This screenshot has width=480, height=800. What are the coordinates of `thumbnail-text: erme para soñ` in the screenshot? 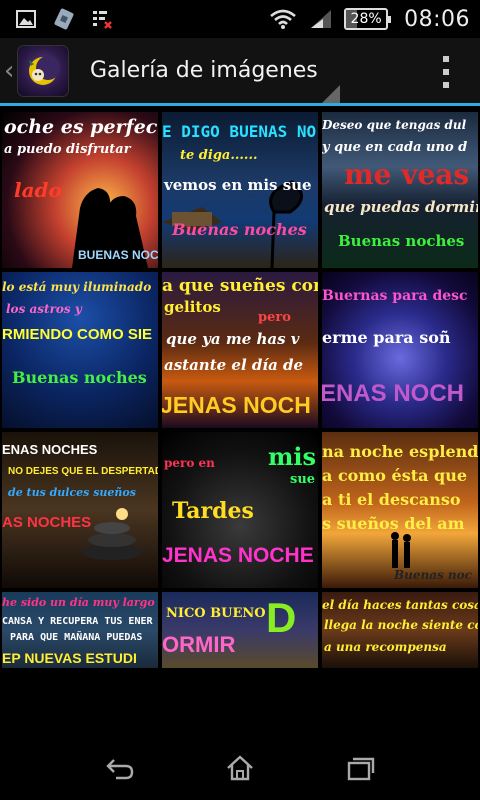 It's located at (386, 337).